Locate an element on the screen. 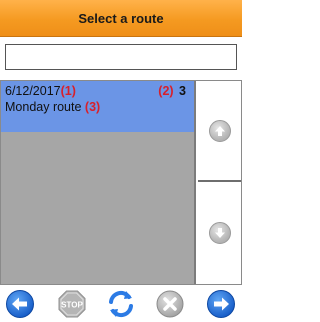 This screenshot has width=320, height=322. refresh-button is located at coordinates (121, 304).